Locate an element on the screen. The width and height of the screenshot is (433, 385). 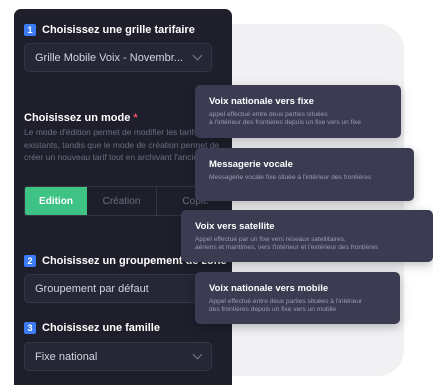
family-select: Fixe national is located at coordinates (118, 356).